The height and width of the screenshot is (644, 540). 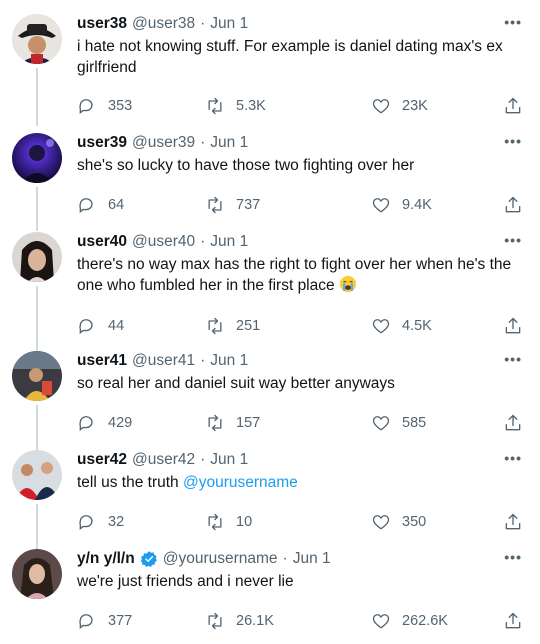 What do you see at coordinates (102, 24) in the screenshot?
I see `display-name: user38` at bounding box center [102, 24].